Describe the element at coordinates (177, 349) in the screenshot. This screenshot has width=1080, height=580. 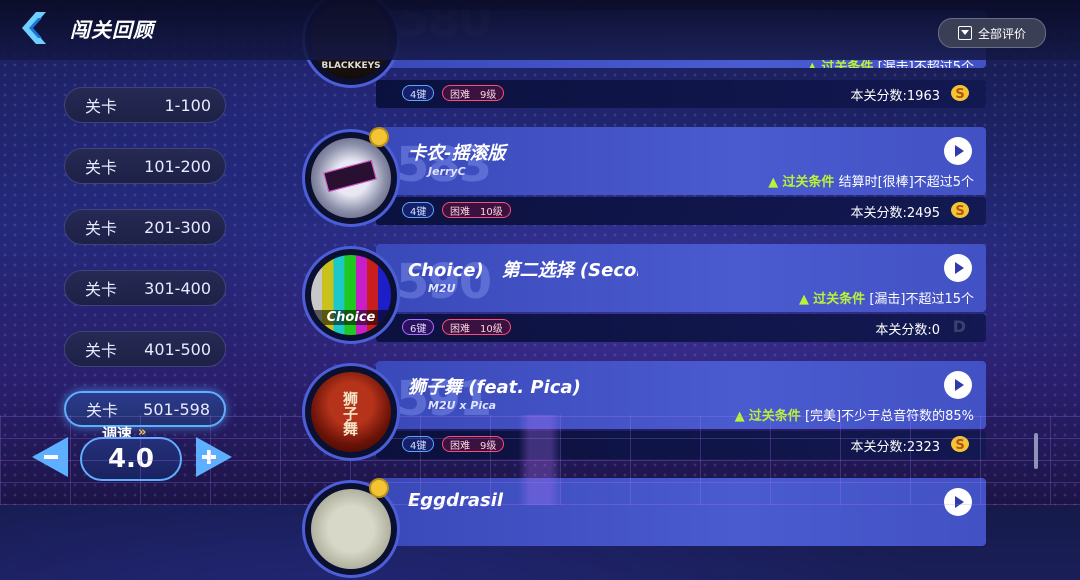
I see `range-value: 401-500` at that location.